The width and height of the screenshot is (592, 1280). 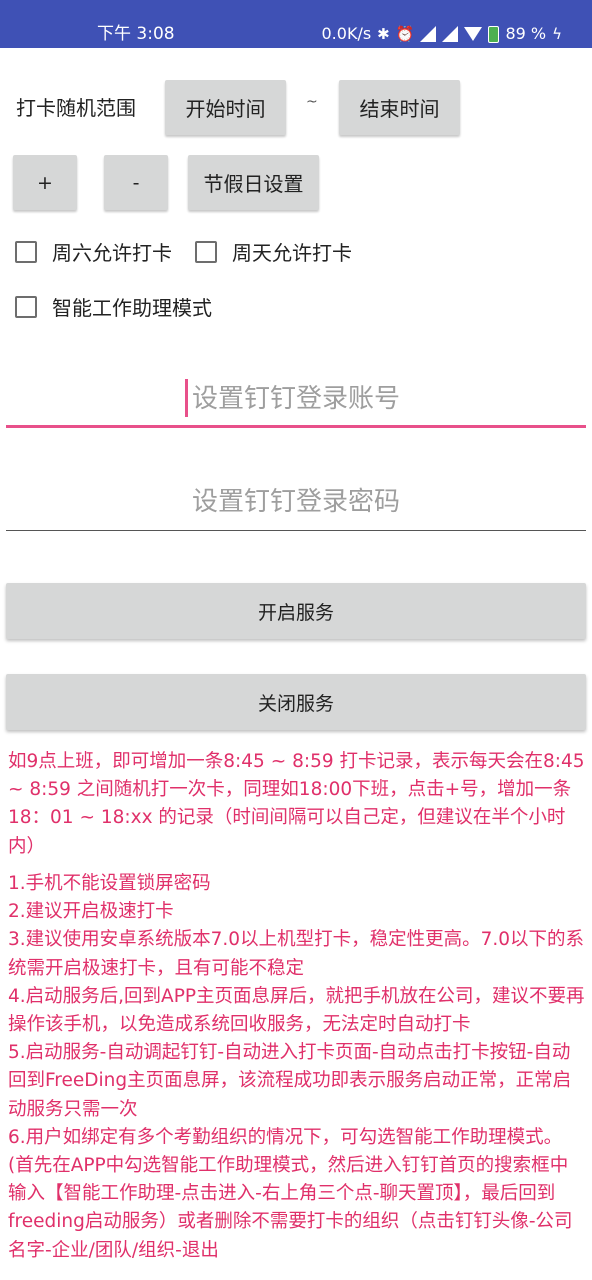 I want to click on status-icons: 0.0K/s ✱ ⏰ 89 % ϟ, so click(x=442, y=34).